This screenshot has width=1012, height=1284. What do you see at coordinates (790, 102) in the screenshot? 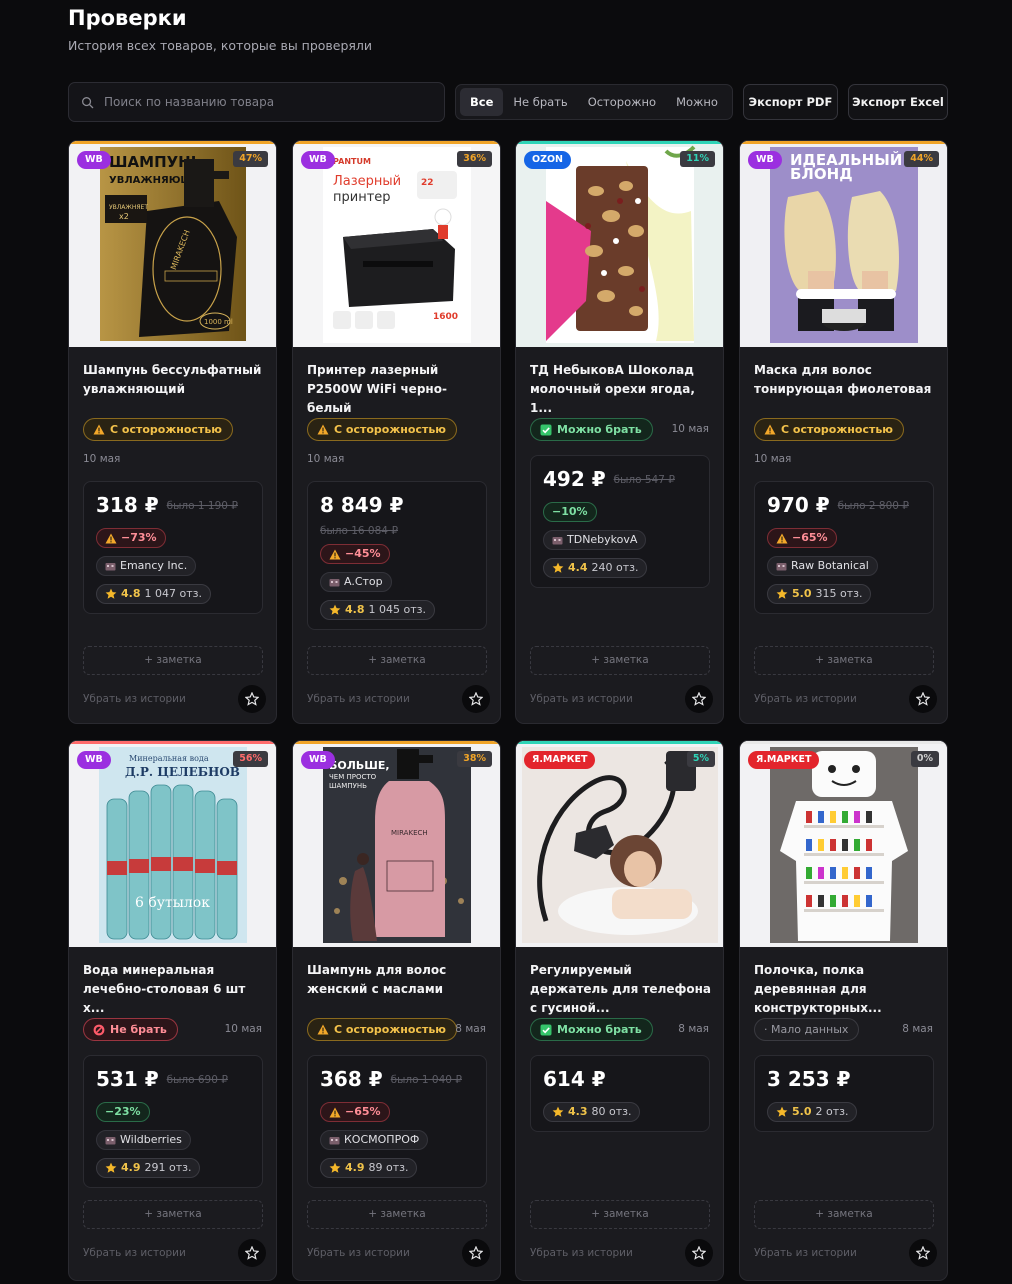
I see `export-pdf-button: Экспорт PDF` at bounding box center [790, 102].